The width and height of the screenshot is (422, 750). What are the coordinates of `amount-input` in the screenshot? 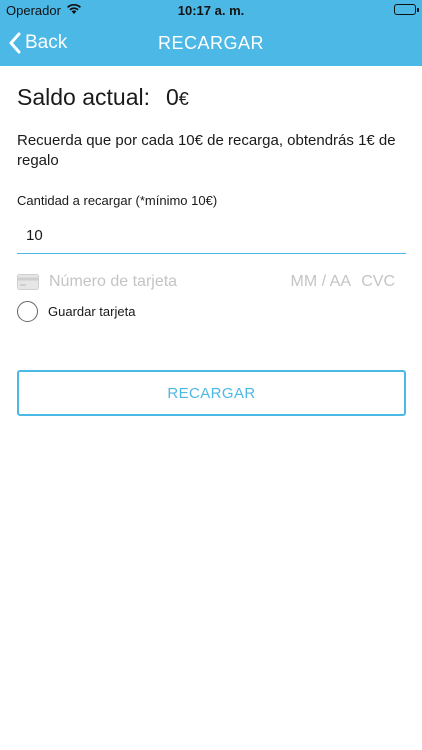 It's located at (211, 236).